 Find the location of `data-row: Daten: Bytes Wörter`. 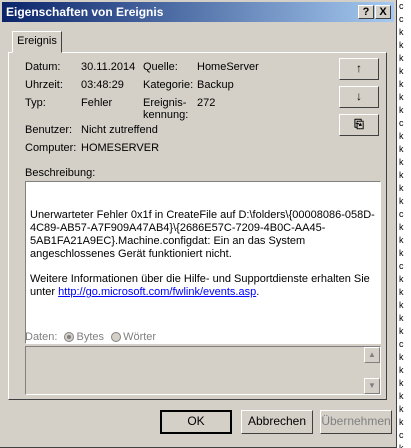

data-row: Daten: Bytes Wörter is located at coordinates (90, 337).